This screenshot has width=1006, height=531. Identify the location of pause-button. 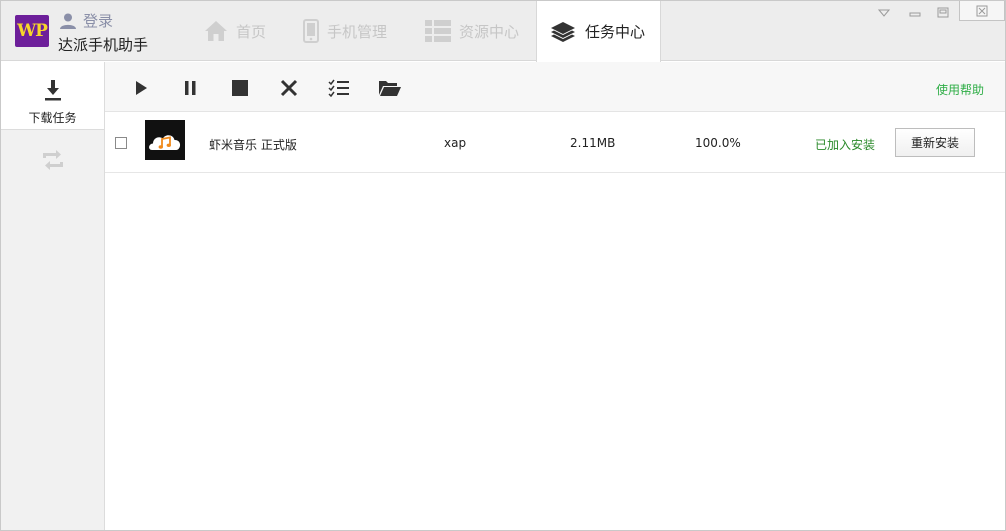
(190, 88).